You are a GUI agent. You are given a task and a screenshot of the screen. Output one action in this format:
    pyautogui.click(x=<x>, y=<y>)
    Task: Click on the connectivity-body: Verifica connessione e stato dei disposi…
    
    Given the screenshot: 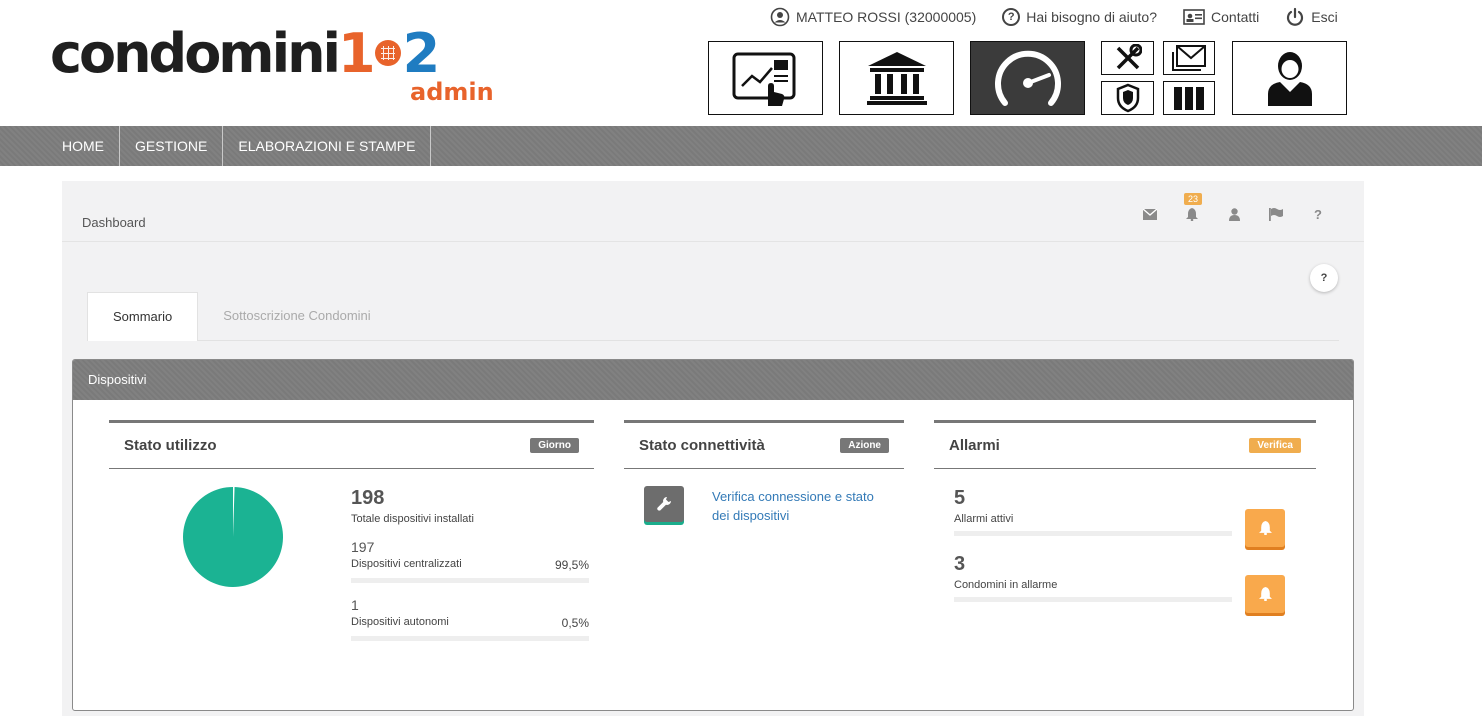 What is the action you would take?
    pyautogui.click(x=764, y=529)
    